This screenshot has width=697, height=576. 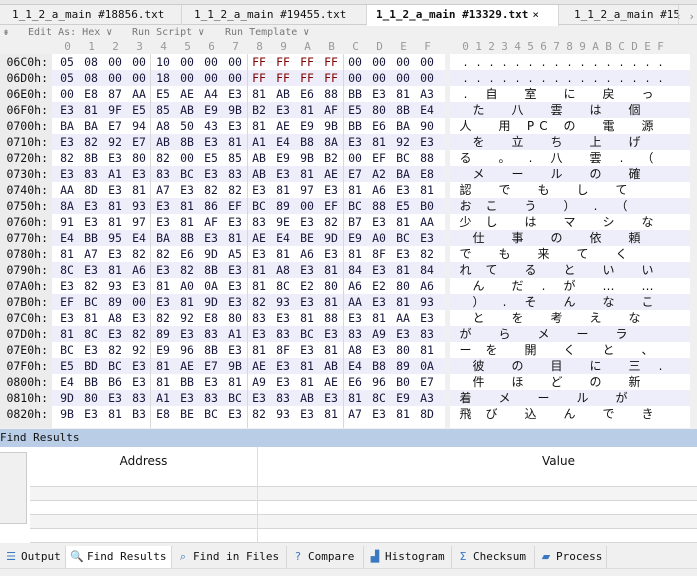 What do you see at coordinates (67, 78) in the screenshot?
I see `hex-byte: 05` at bounding box center [67, 78].